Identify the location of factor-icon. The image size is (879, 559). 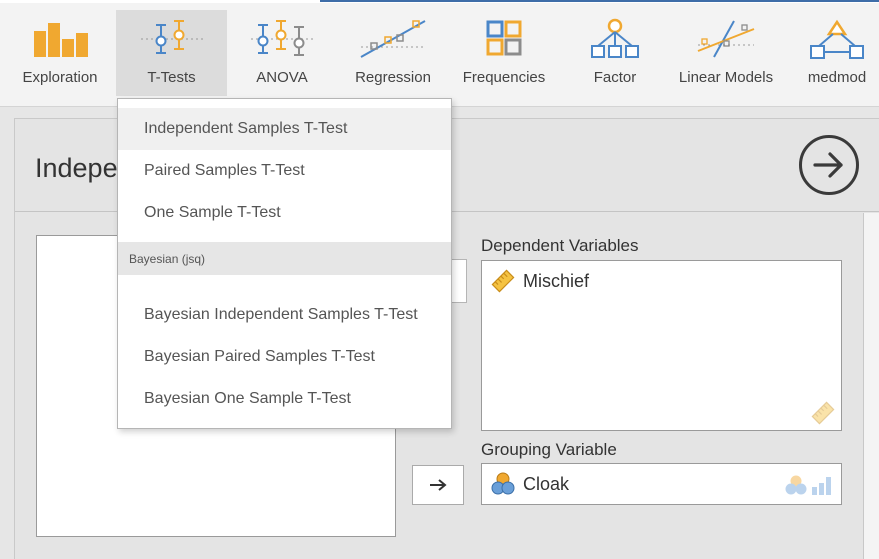
(615, 39).